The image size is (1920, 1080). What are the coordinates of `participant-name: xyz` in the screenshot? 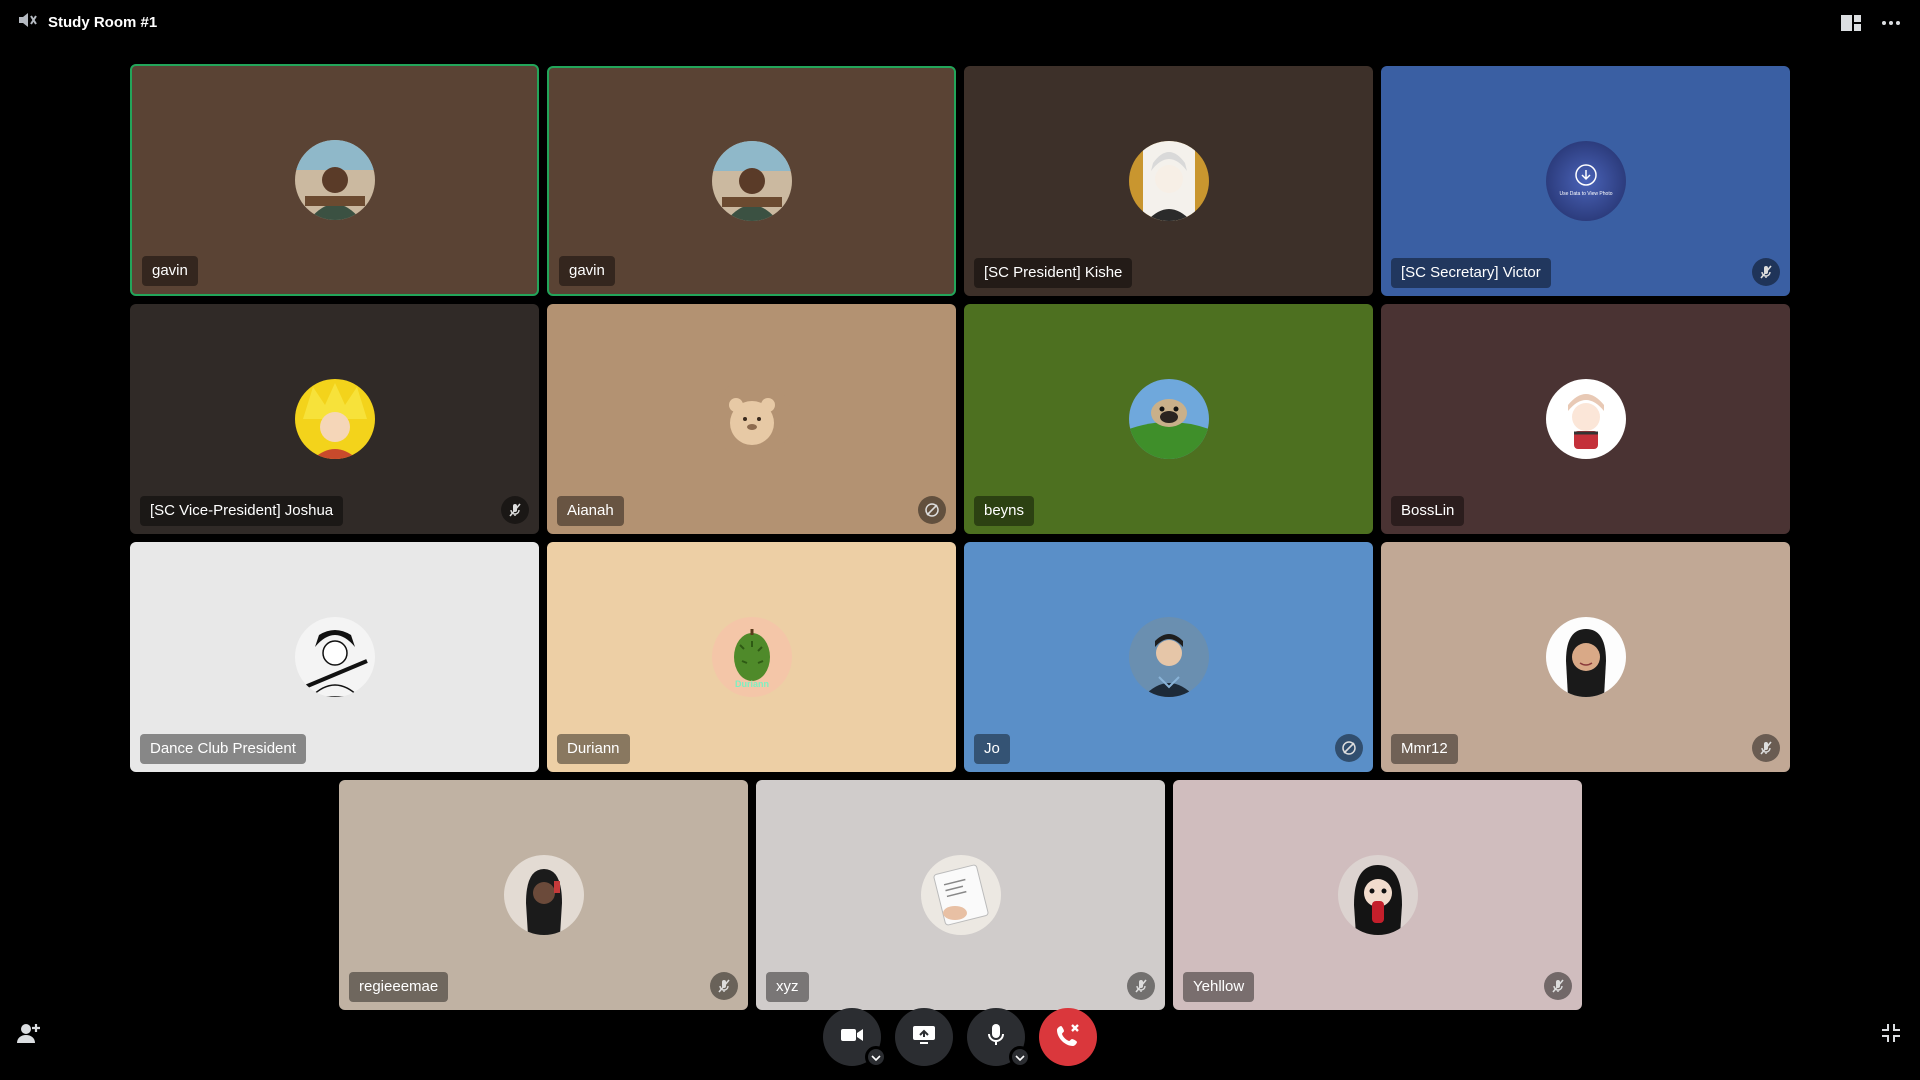 It's located at (787, 987).